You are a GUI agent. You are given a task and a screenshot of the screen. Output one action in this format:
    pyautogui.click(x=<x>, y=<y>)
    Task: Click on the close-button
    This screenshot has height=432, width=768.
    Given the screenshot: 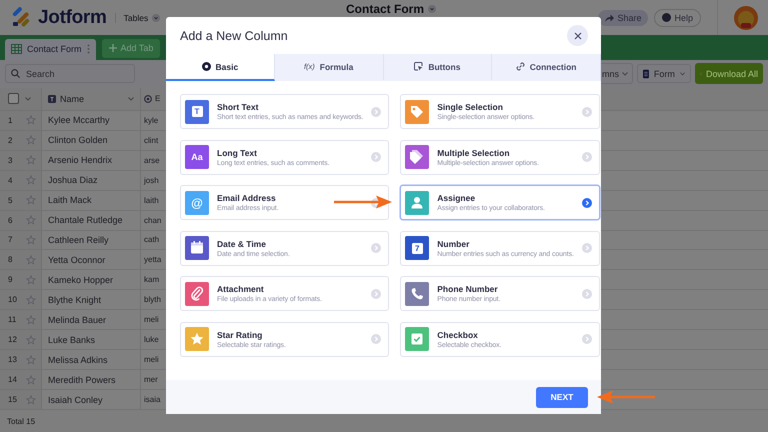 What is the action you would take?
    pyautogui.click(x=577, y=35)
    